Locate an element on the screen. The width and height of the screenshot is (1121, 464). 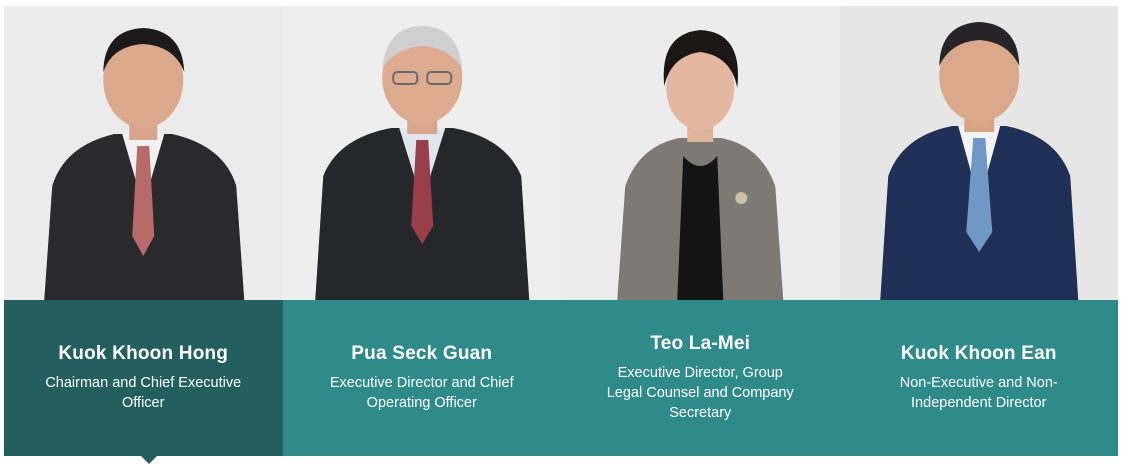
director-name: Teo La-Mei is located at coordinates (700, 343).